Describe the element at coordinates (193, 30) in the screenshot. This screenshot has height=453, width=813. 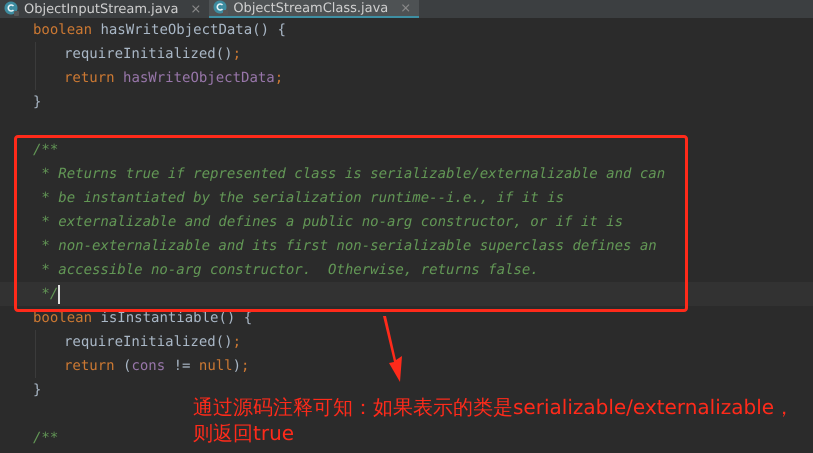
I see `code-text: hasWriteObjectData() {` at that location.